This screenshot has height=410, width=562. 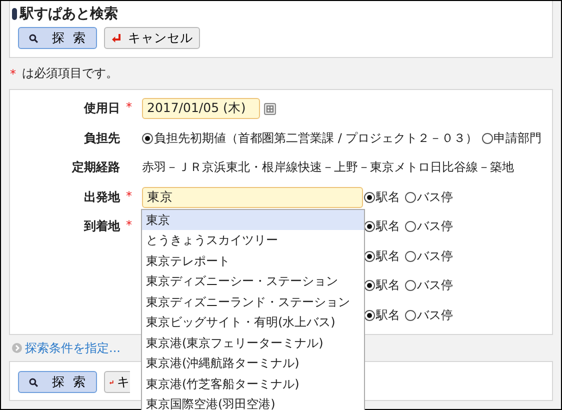 What do you see at coordinates (102, 227) in the screenshot?
I see `field-label: 到着地` at bounding box center [102, 227].